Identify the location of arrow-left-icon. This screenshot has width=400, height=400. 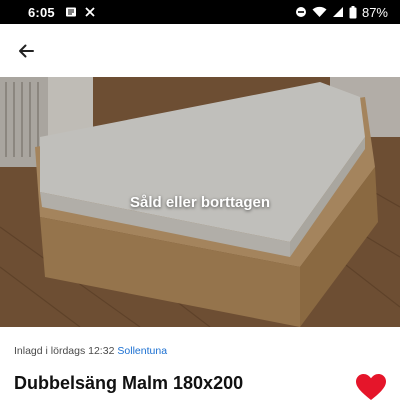
(26, 51).